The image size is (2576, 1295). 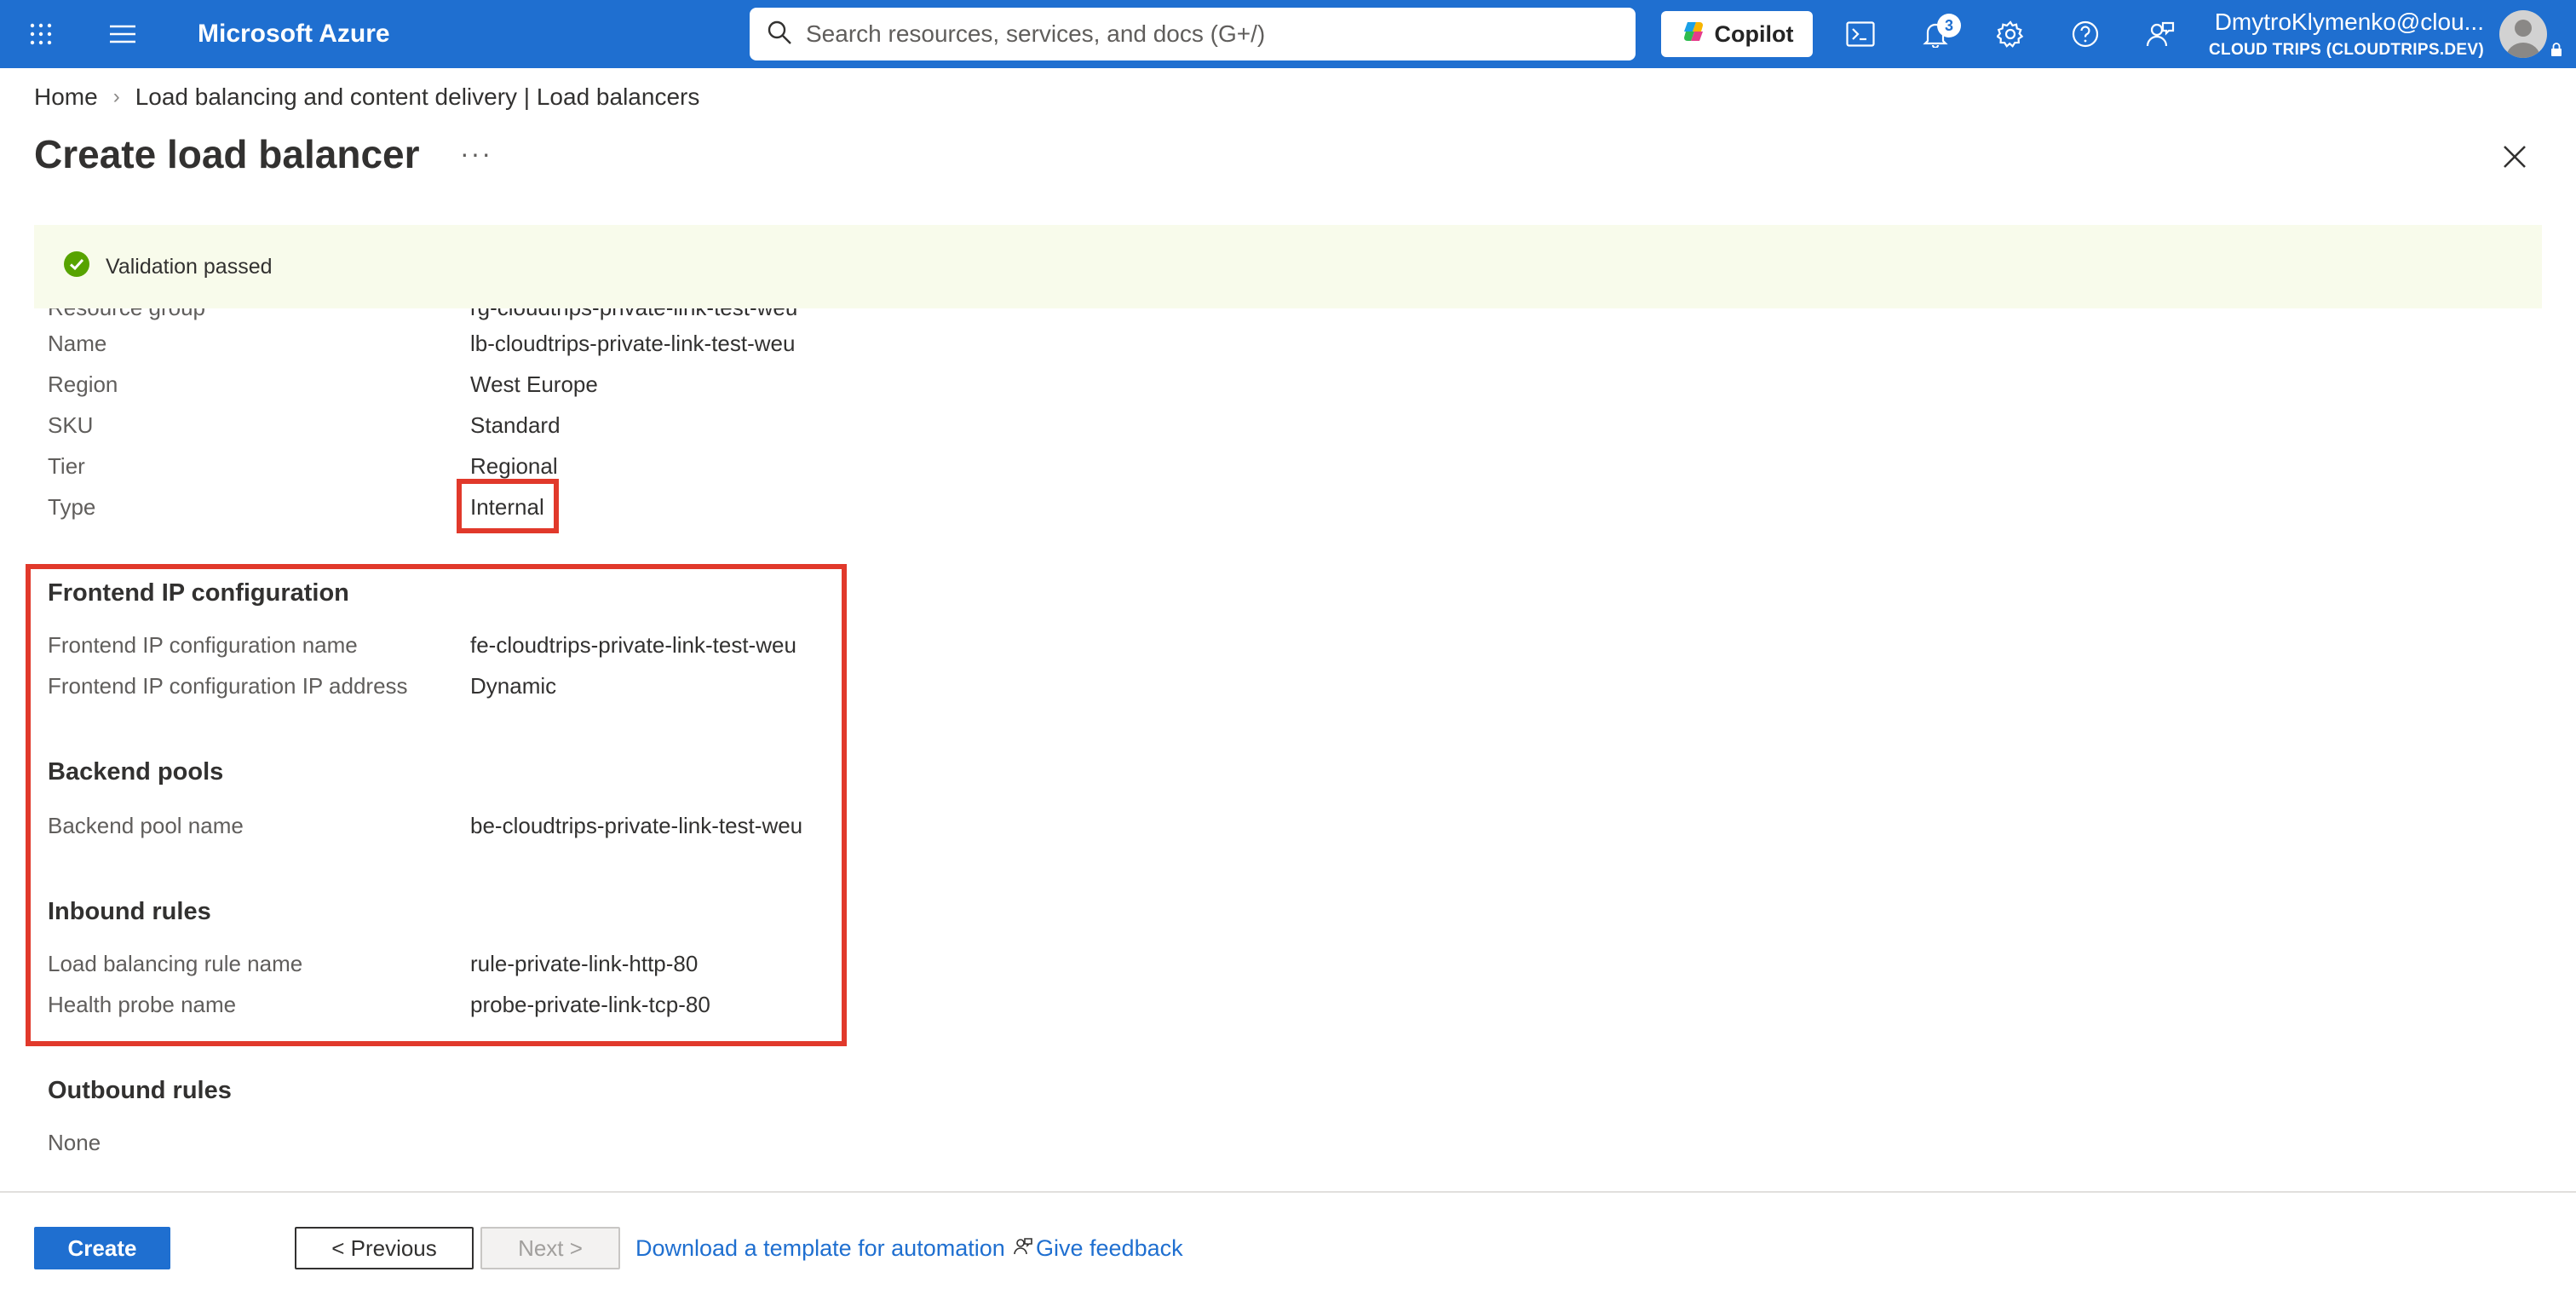 I want to click on next-button: Next >, so click(x=550, y=1248).